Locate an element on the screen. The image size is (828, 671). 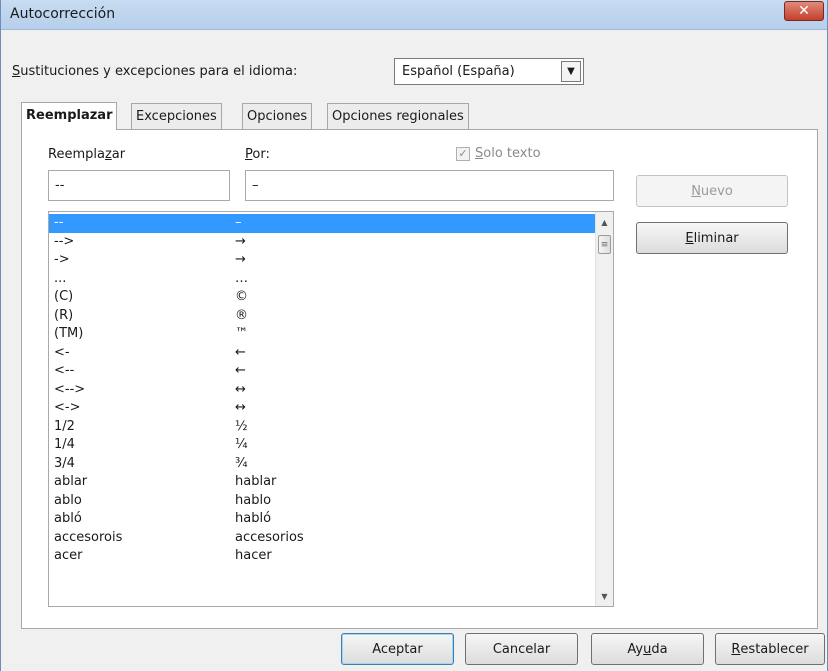
chevron-down-icon: ▼ is located at coordinates (571, 71).